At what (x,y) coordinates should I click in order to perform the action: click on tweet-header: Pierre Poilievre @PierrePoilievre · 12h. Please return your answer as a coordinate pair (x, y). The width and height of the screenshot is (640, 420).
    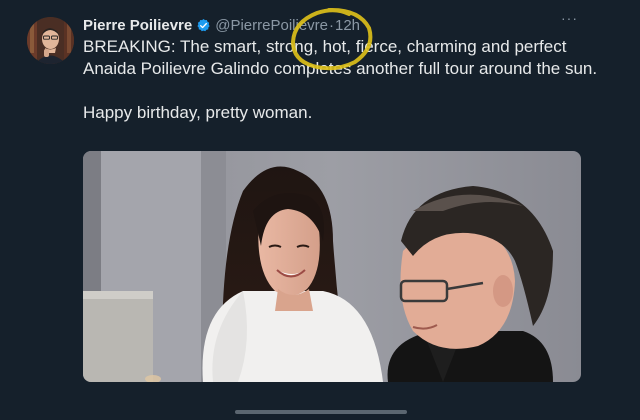
    Looking at the image, I should click on (221, 25).